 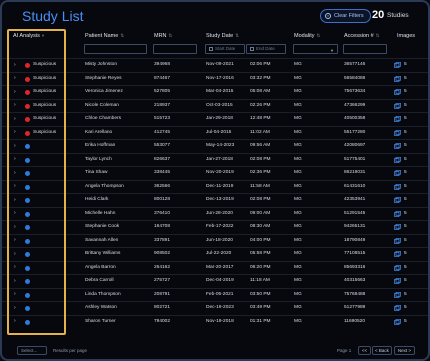 What do you see at coordinates (101, 64) in the screenshot?
I see `patient-name-cell: Misty Johnston` at bounding box center [101, 64].